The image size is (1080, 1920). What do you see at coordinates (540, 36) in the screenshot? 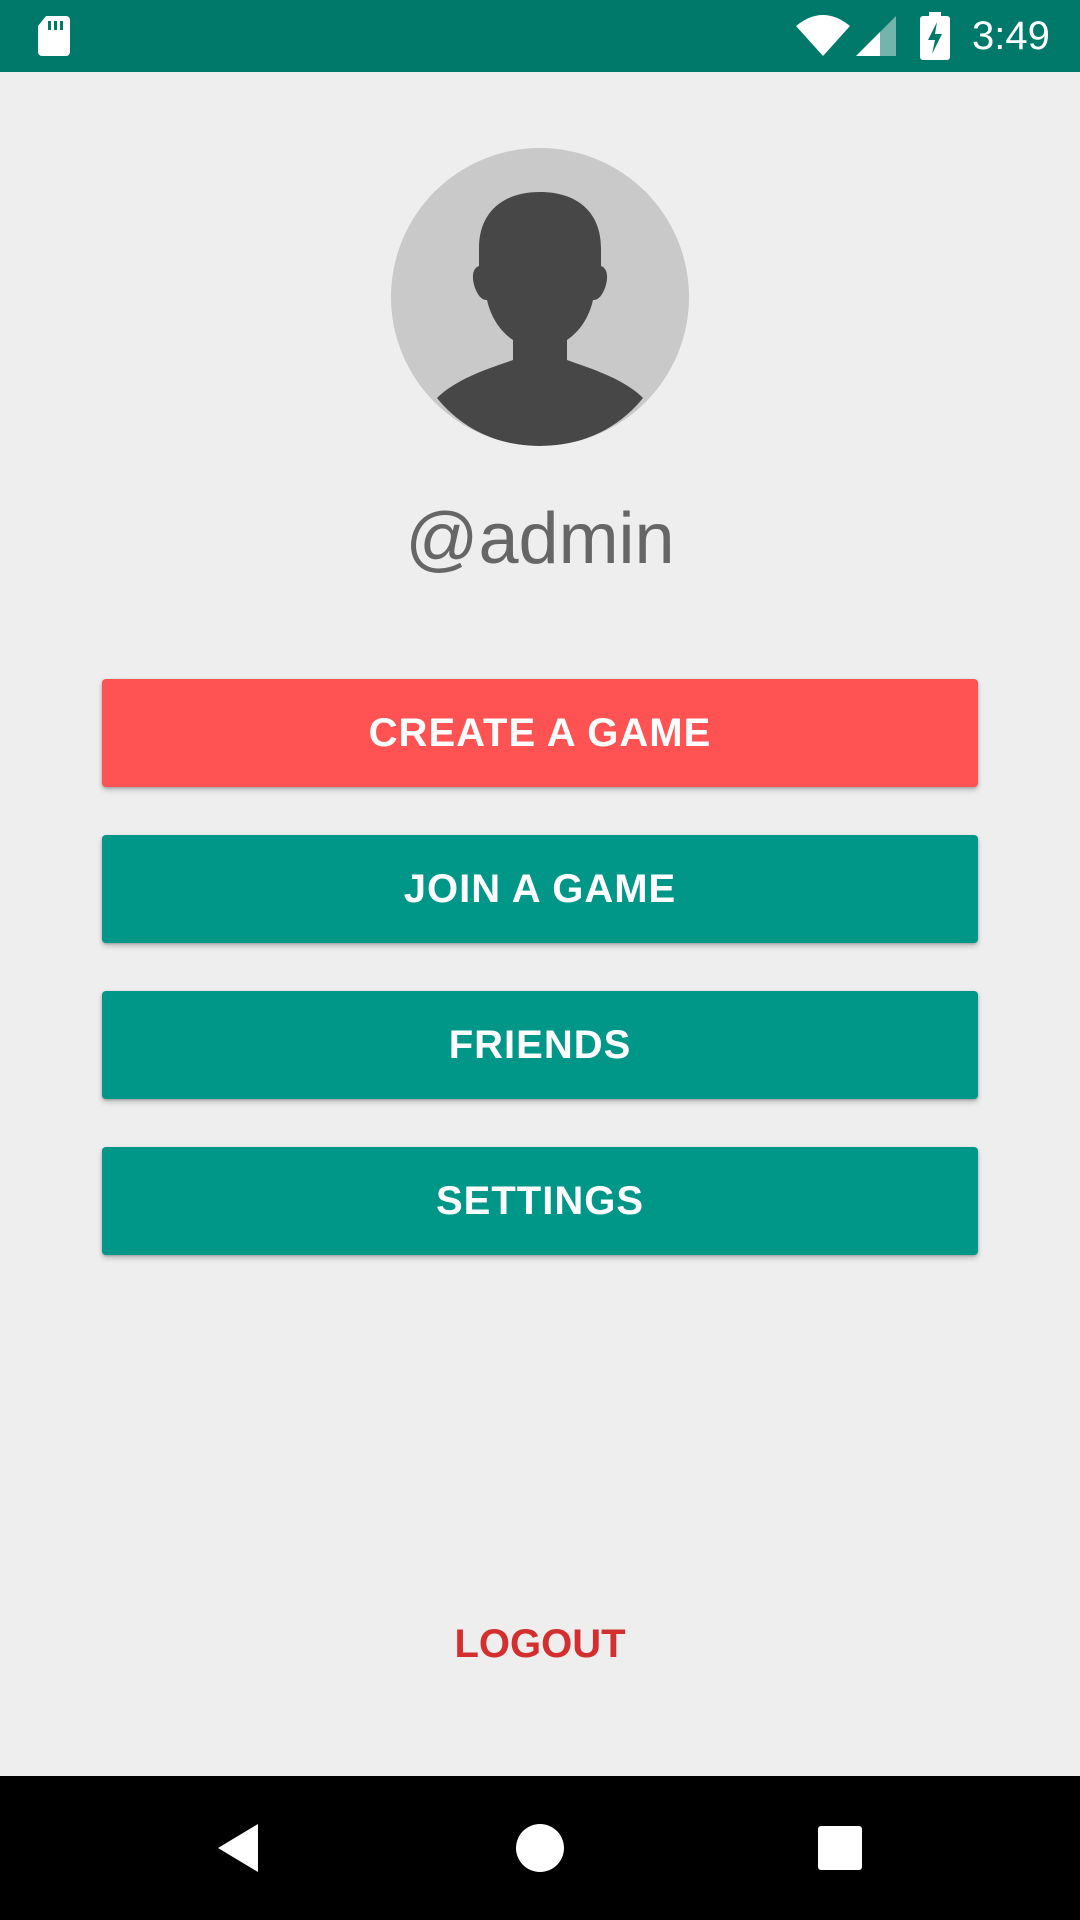
I see `status-bar: 3:49` at bounding box center [540, 36].